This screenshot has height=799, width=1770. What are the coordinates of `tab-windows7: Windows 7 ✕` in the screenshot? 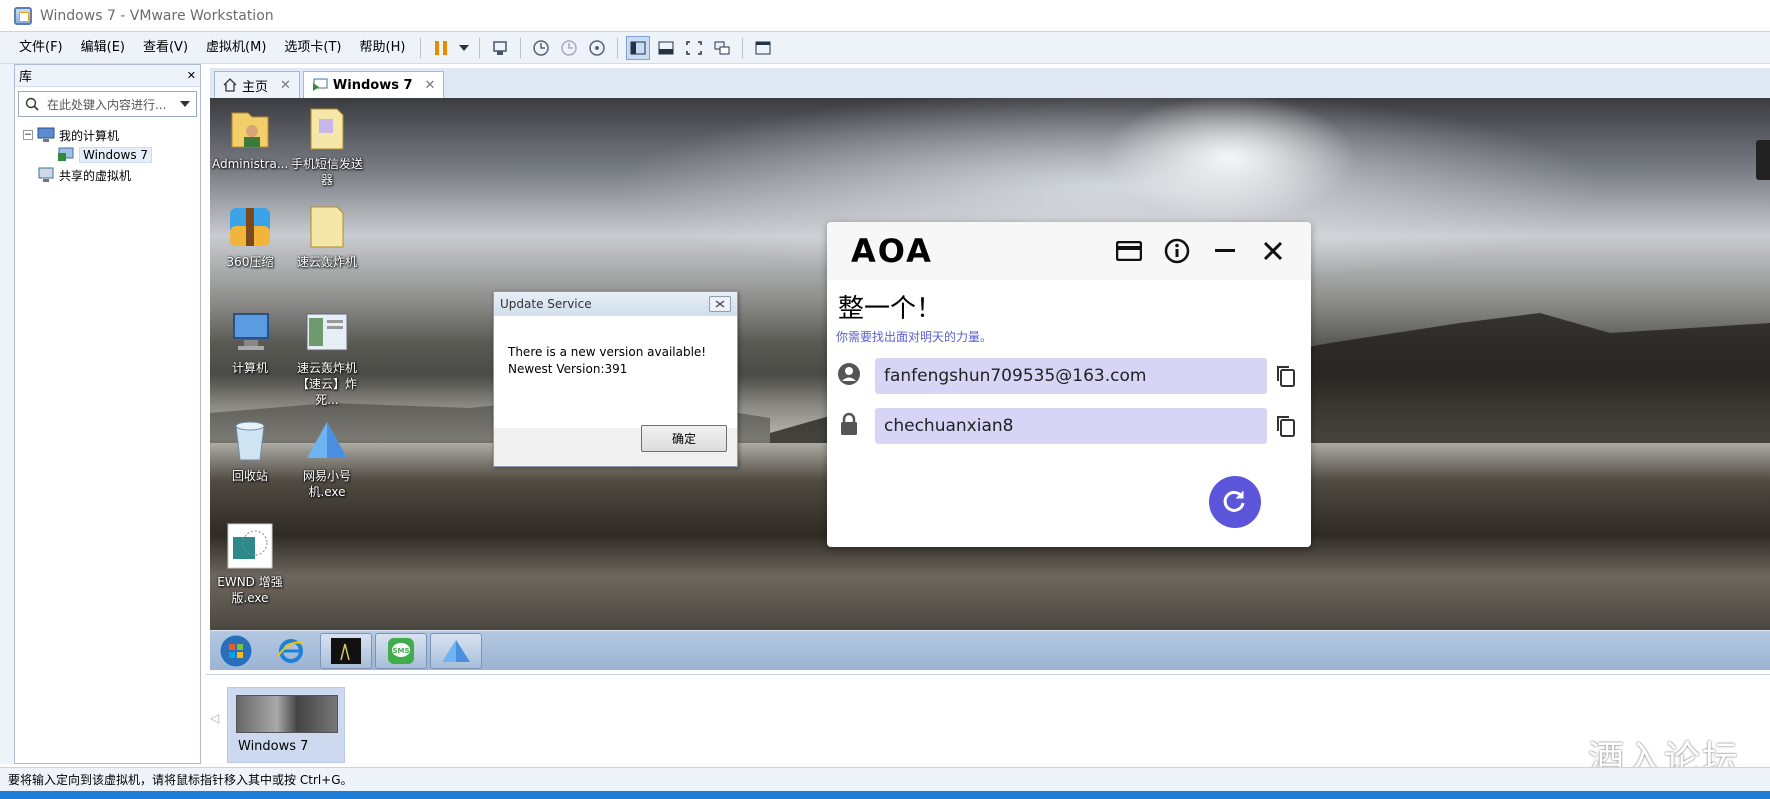 It's located at (373, 84).